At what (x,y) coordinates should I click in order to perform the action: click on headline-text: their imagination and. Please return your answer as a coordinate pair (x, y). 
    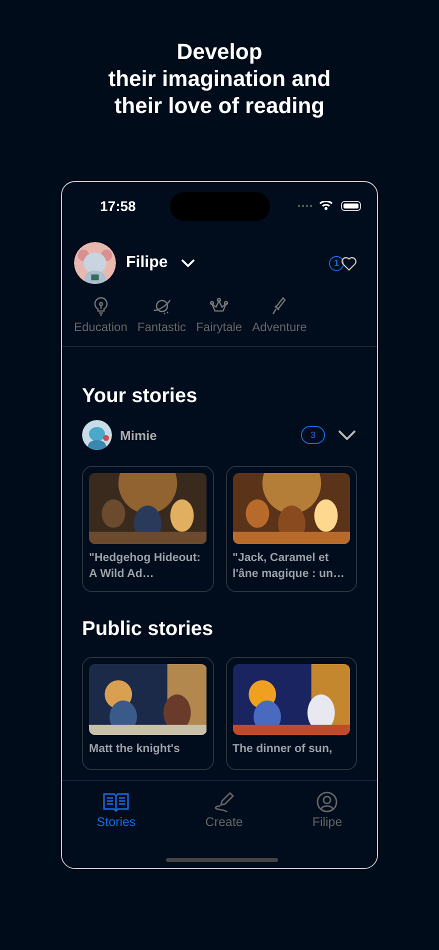
    Looking at the image, I should click on (219, 78).